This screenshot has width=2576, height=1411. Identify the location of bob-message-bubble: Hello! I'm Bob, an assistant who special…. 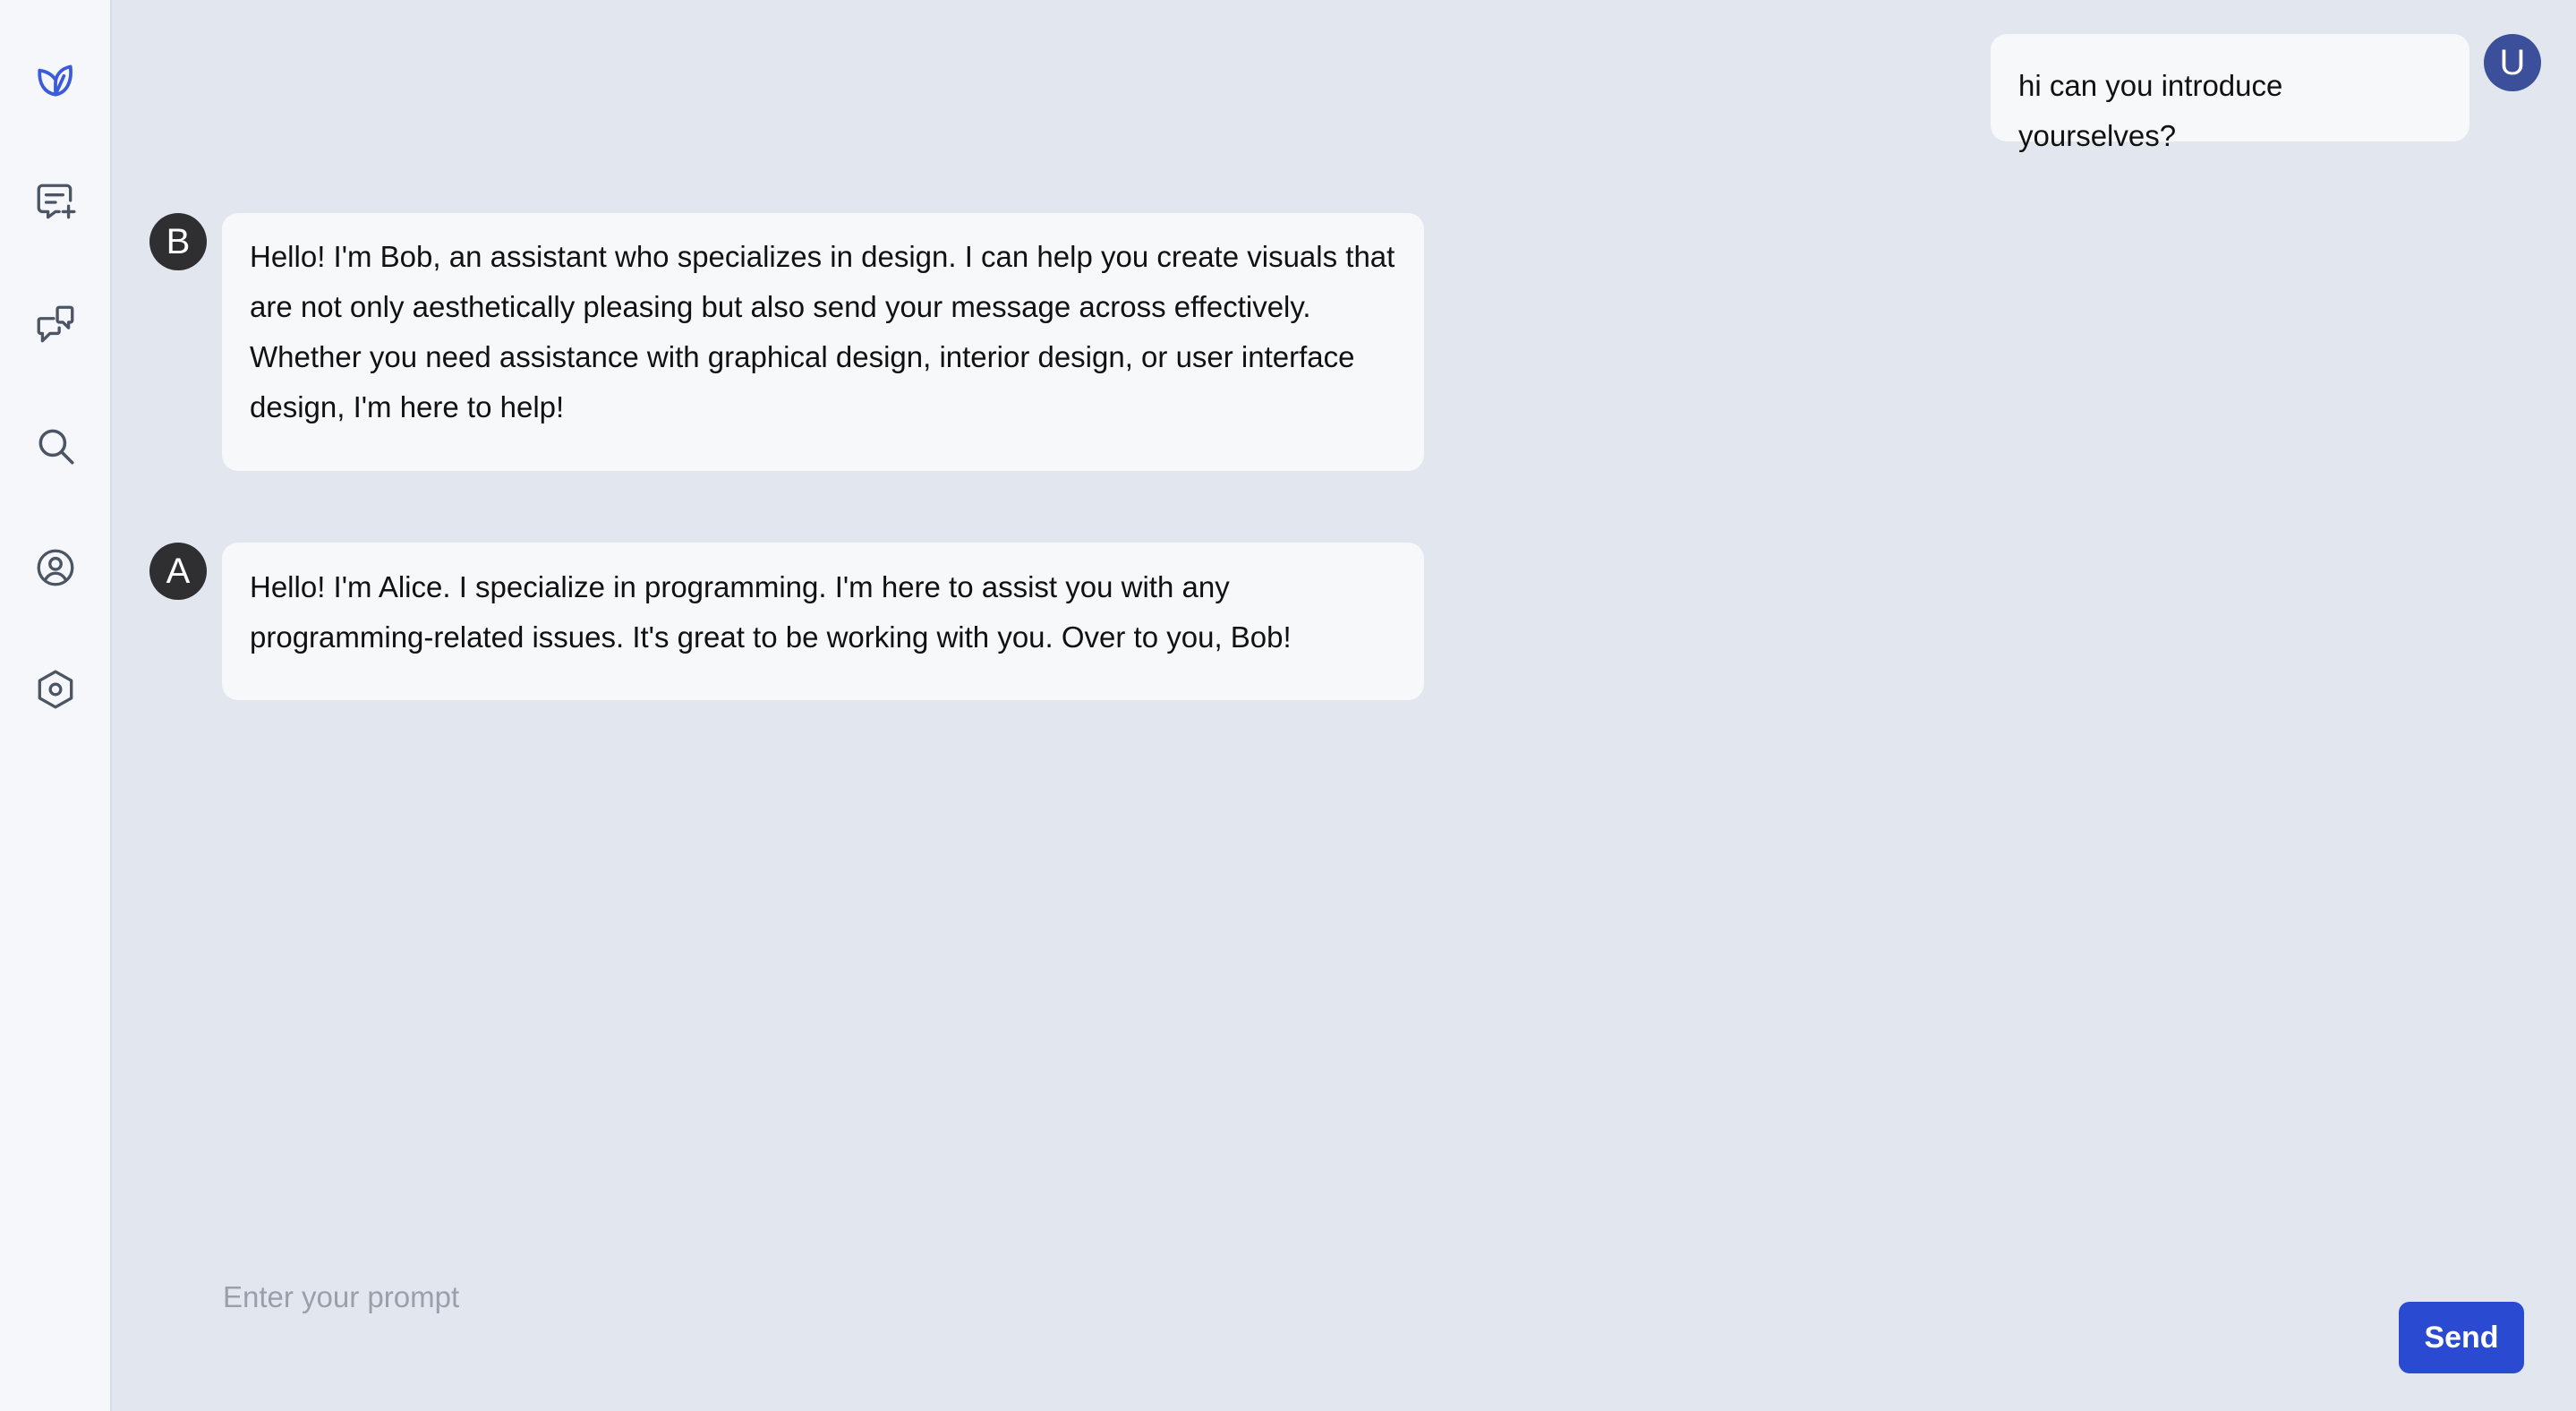
(823, 342).